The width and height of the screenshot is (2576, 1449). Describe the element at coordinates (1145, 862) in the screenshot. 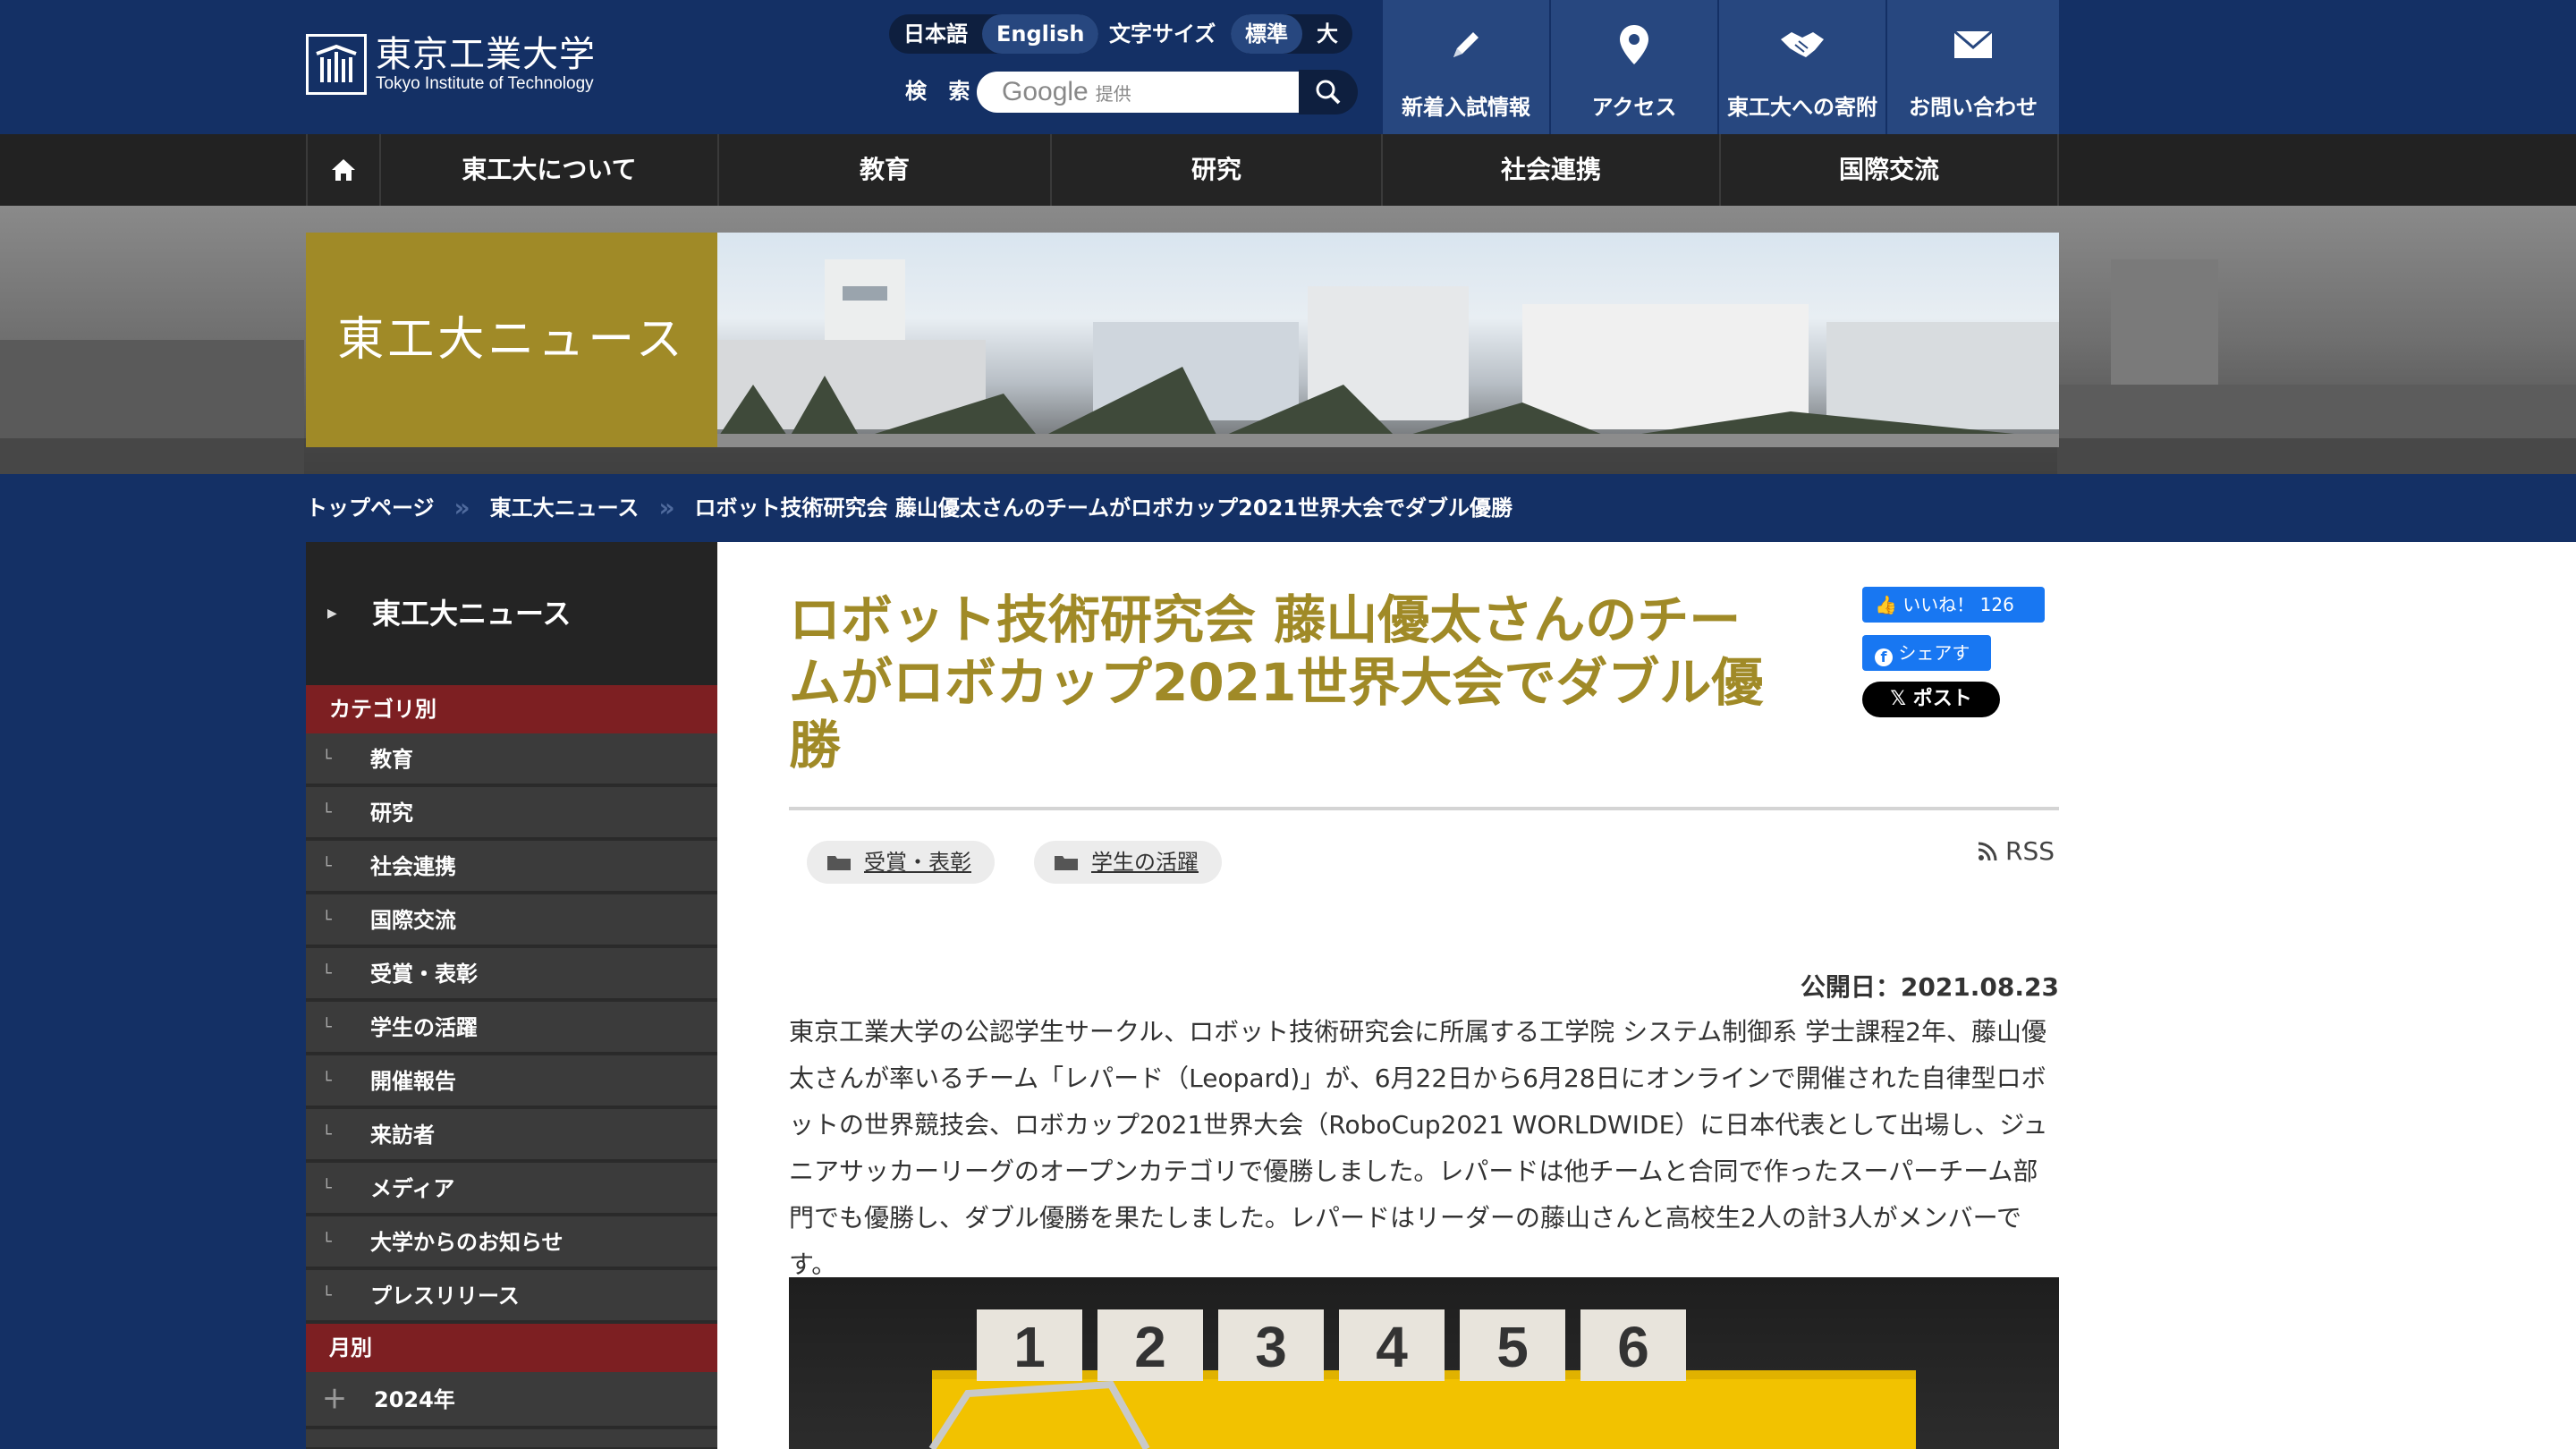

I see `tag-label: 学生の活躍` at that location.